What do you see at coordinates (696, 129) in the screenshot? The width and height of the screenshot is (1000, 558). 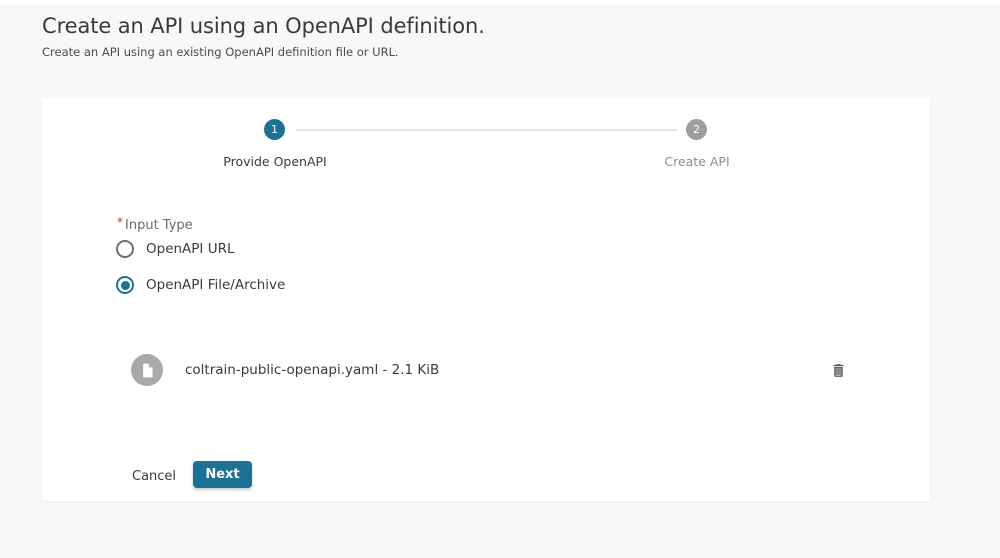 I see `step-2-circle: 2` at bounding box center [696, 129].